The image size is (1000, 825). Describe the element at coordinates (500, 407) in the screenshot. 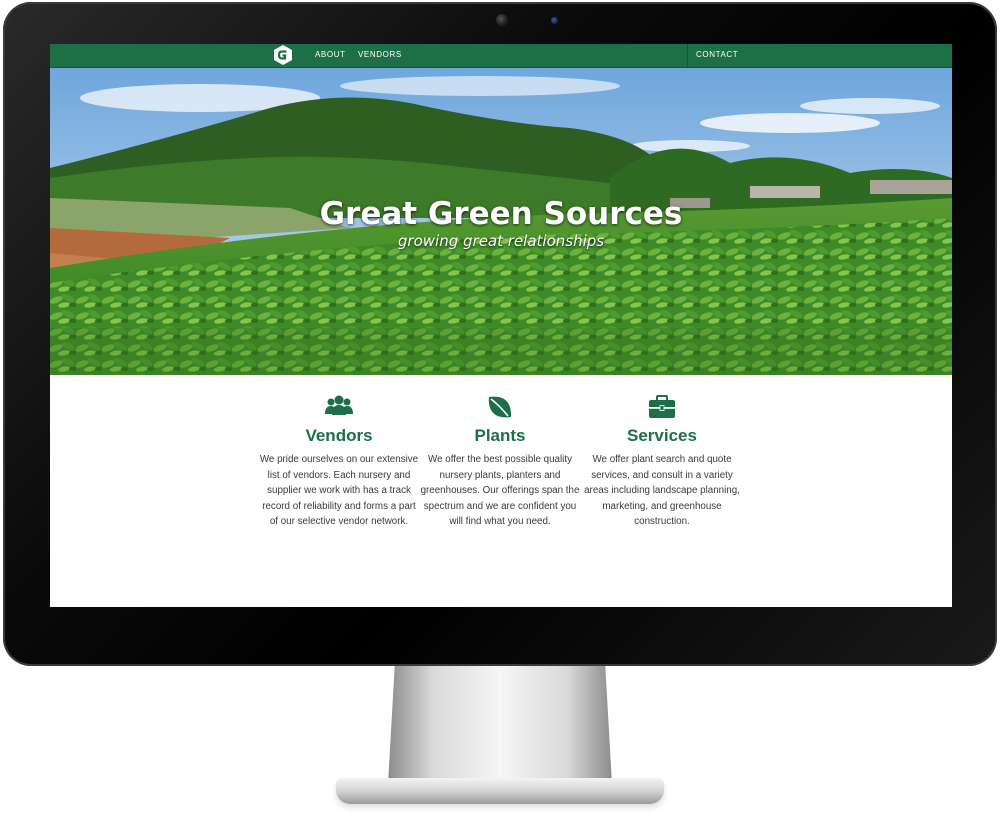

I see `leaf-icon` at that location.